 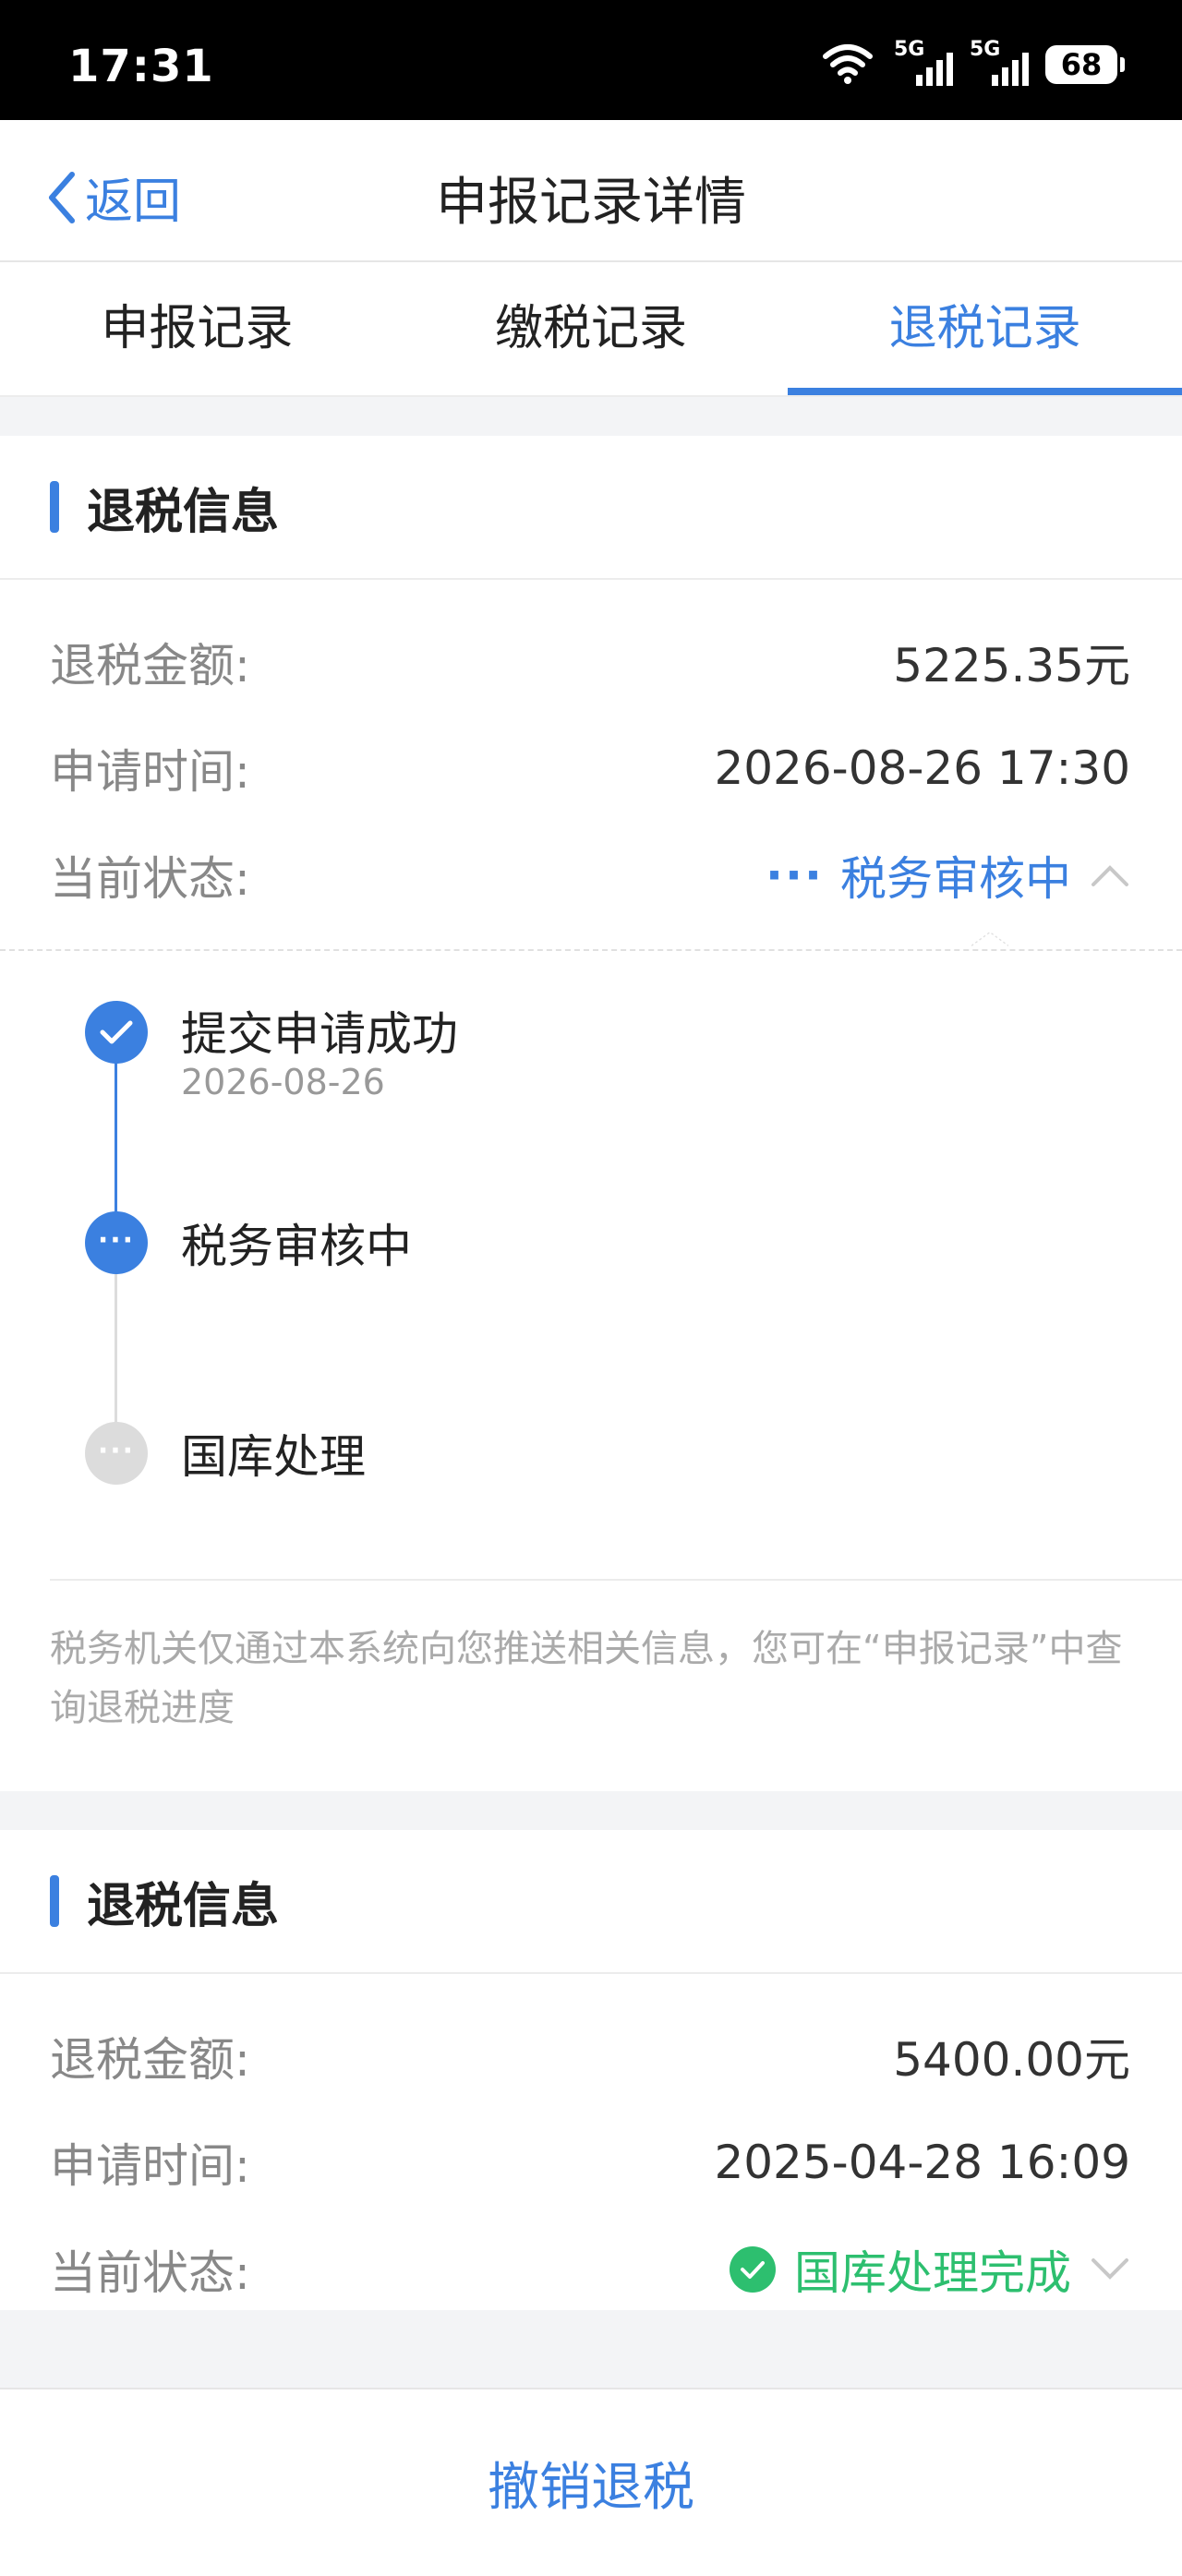 I want to click on refund-amount-row: 退税金额: 5400.00元, so click(x=590, y=2056).